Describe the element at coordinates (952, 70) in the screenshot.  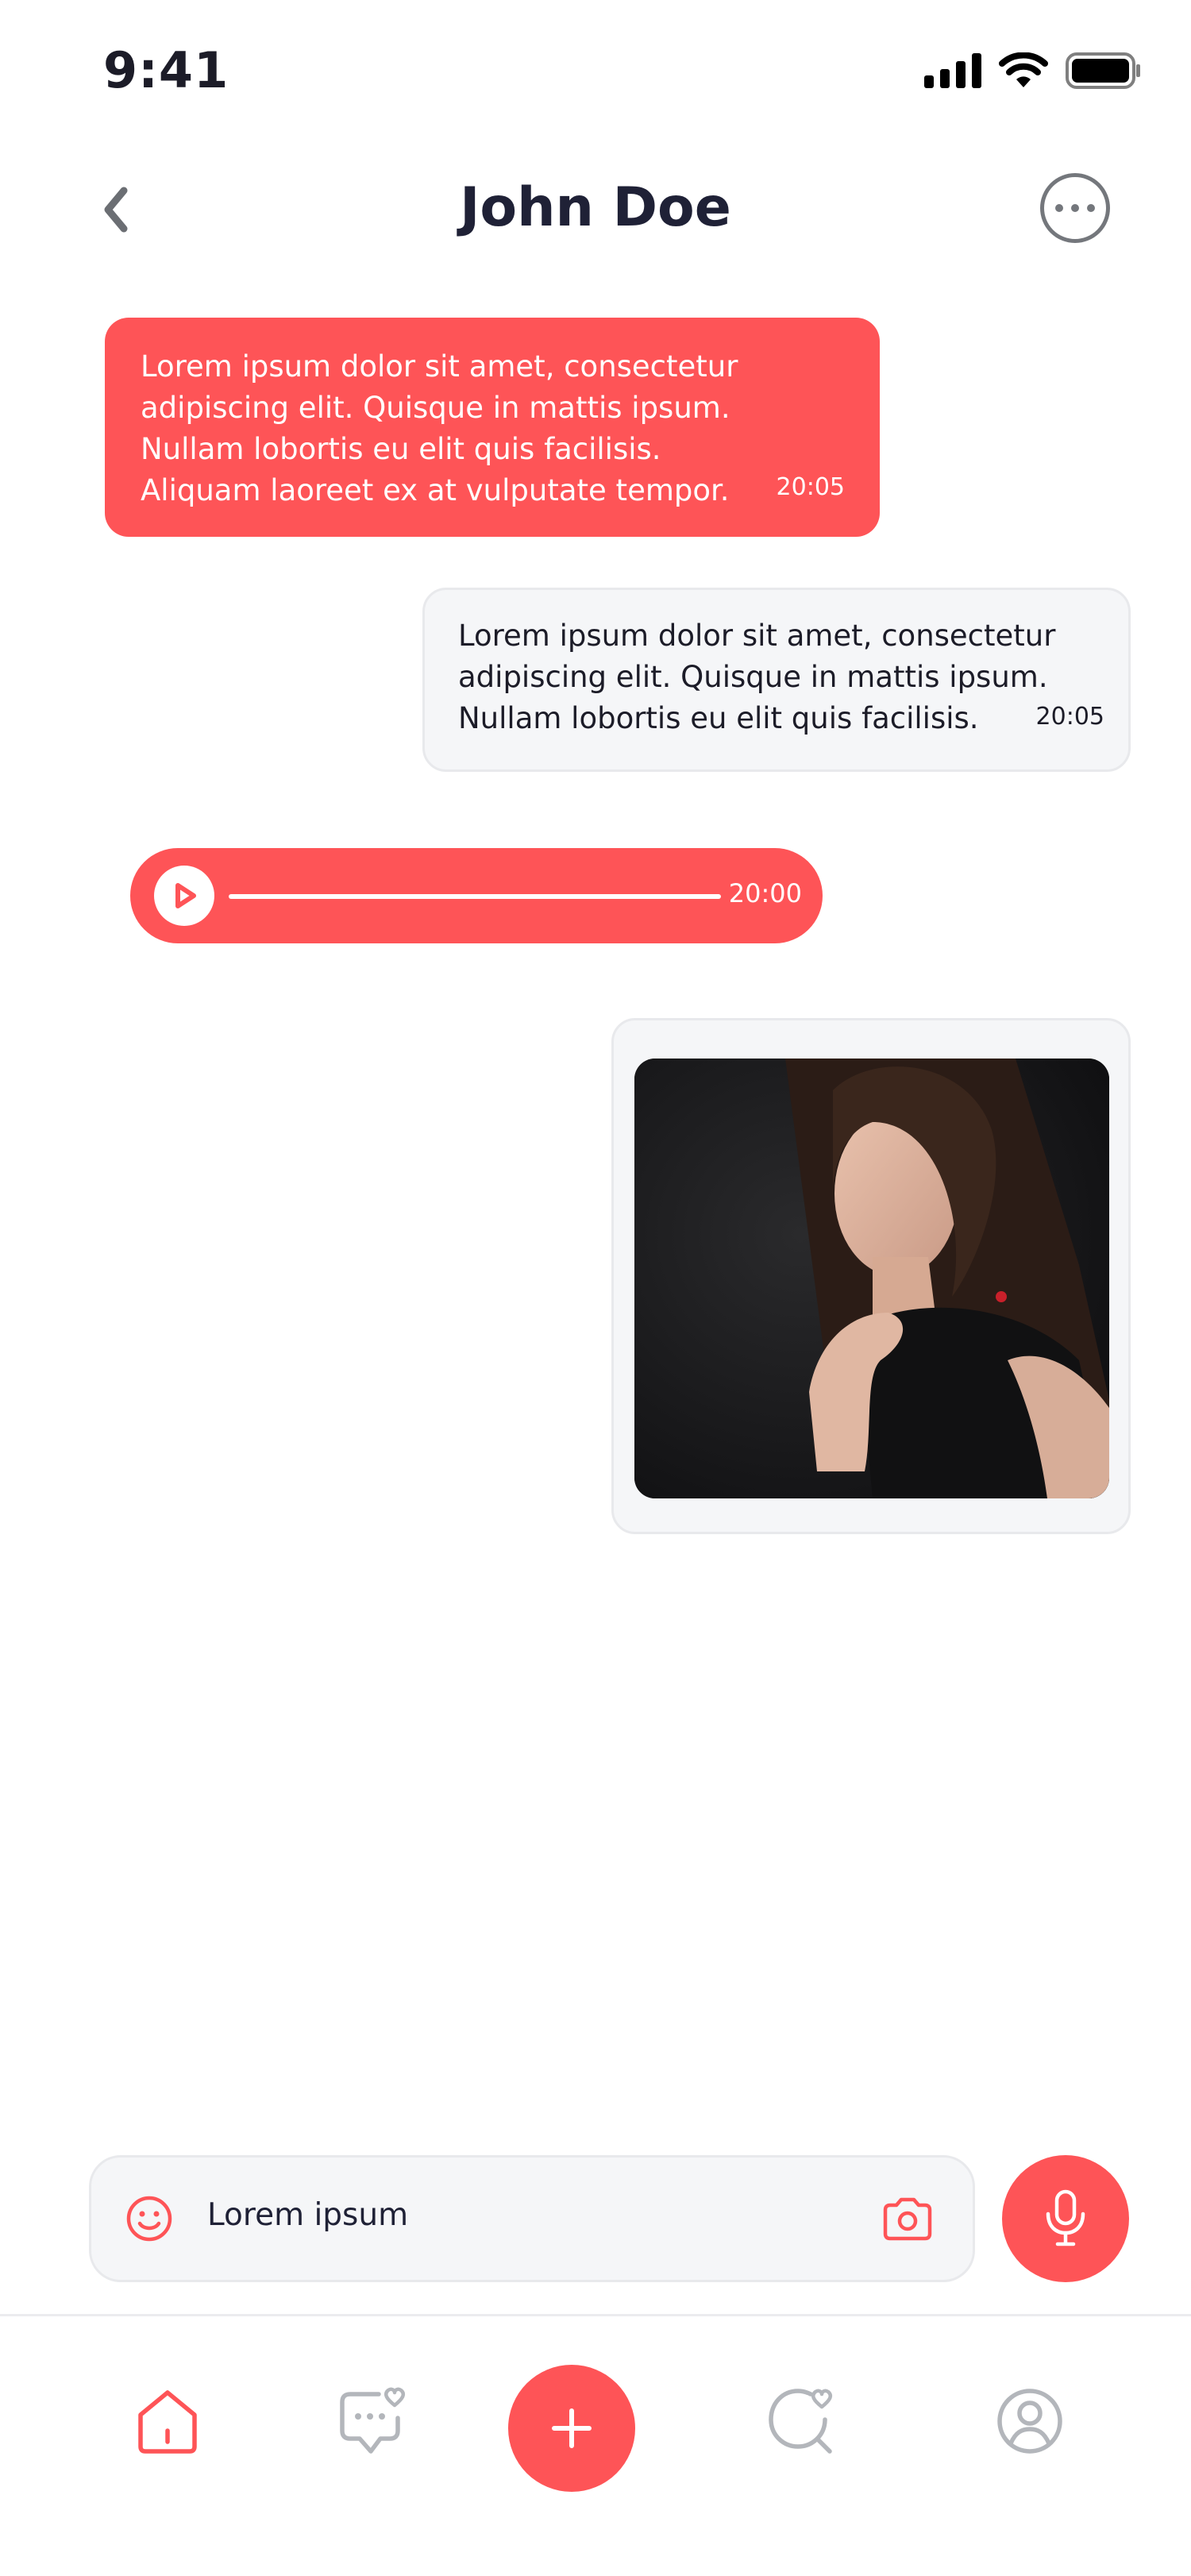
I see `signal-icon` at that location.